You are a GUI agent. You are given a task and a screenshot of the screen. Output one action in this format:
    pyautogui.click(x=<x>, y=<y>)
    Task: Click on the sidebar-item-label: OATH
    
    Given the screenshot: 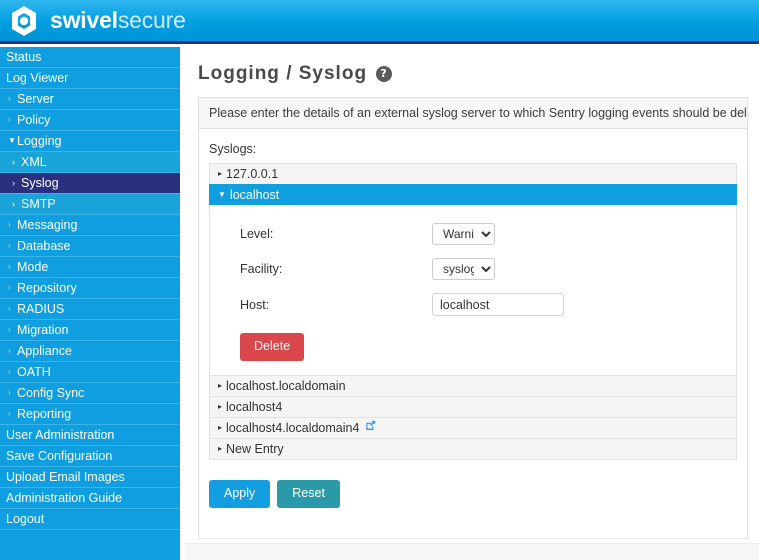 What is the action you would take?
    pyautogui.click(x=34, y=371)
    